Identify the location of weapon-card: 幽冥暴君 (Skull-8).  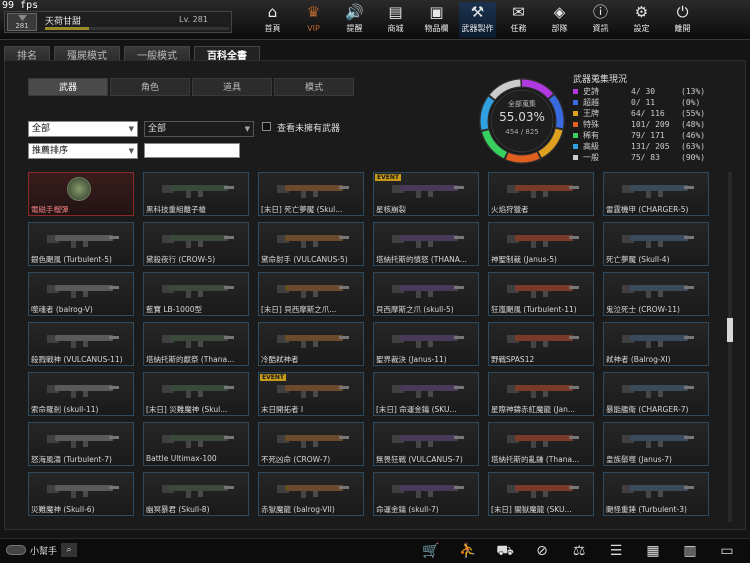
(196, 494).